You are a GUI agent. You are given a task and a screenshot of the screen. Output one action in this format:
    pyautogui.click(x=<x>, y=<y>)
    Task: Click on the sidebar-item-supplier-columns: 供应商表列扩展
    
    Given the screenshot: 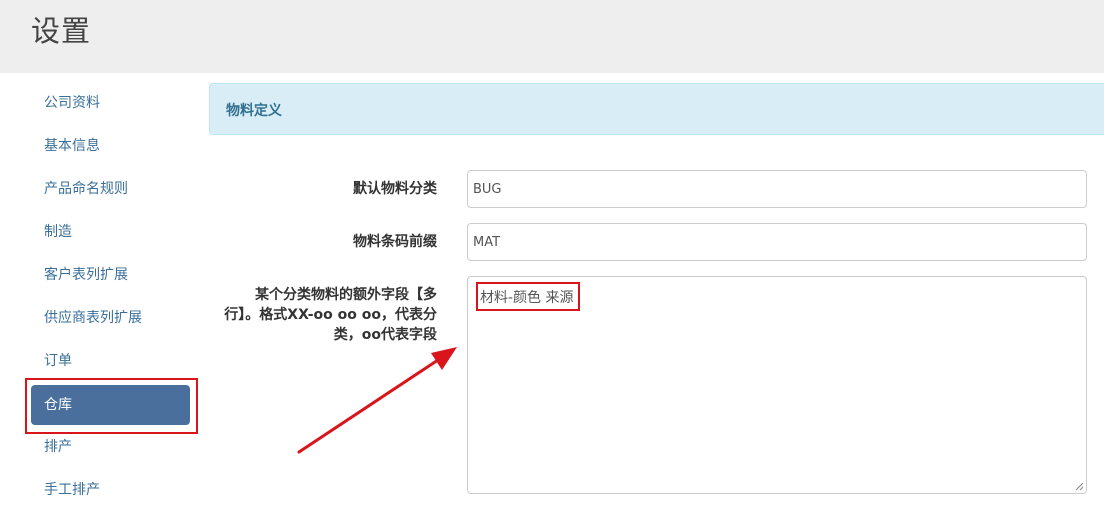 What is the action you would take?
    pyautogui.click(x=110, y=318)
    